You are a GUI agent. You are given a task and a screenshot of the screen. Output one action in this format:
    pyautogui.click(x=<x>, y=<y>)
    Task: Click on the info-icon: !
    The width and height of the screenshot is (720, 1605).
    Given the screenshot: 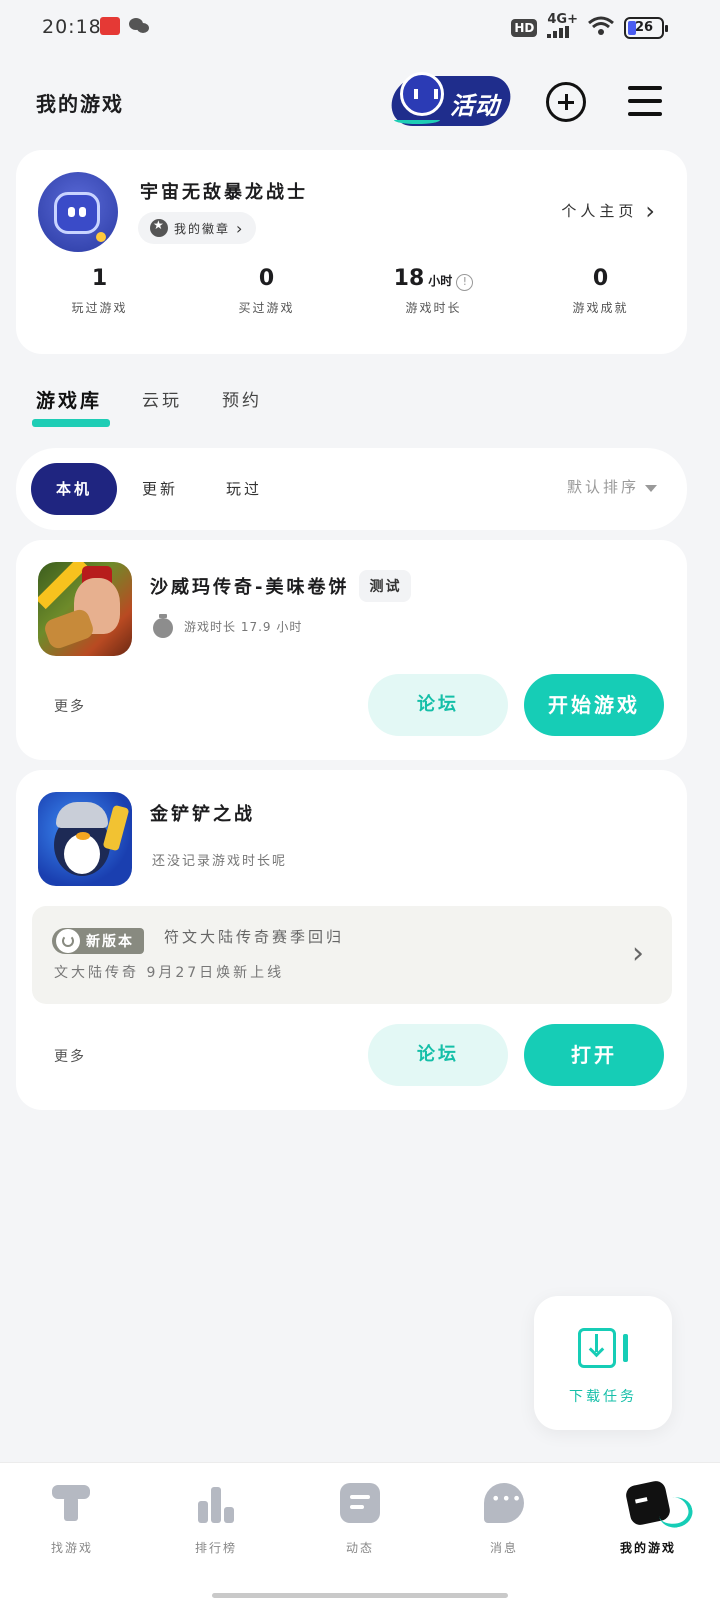 What is the action you would take?
    pyautogui.click(x=465, y=282)
    